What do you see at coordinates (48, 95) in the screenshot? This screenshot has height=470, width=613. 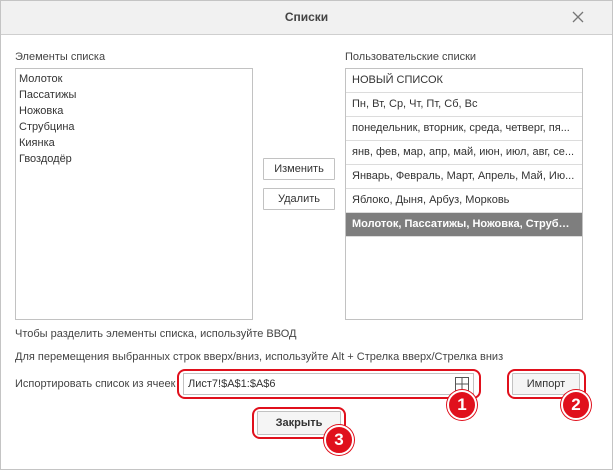 I see `list-item: Пассатижы` at bounding box center [48, 95].